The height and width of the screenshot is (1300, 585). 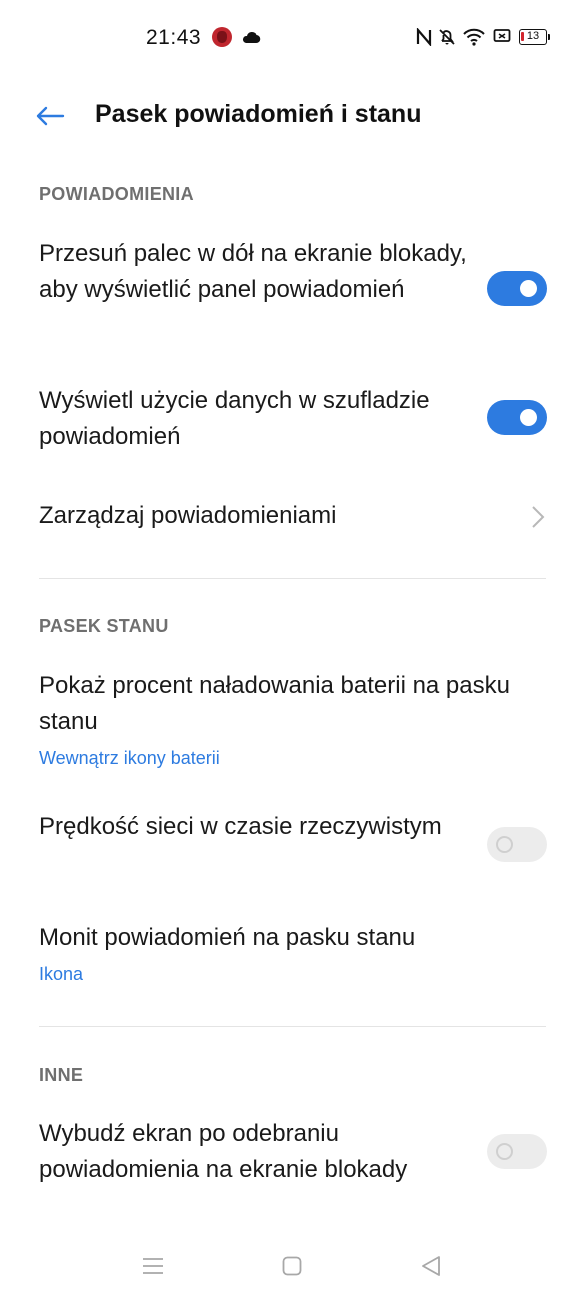 I want to click on home-icon, so click(x=292, y=1266).